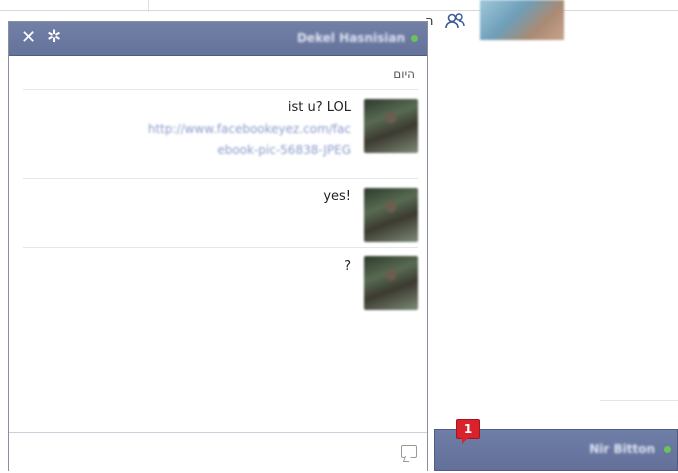 This screenshot has height=473, width=678. What do you see at coordinates (404, 74) in the screenshot?
I see `day-label: היום` at bounding box center [404, 74].